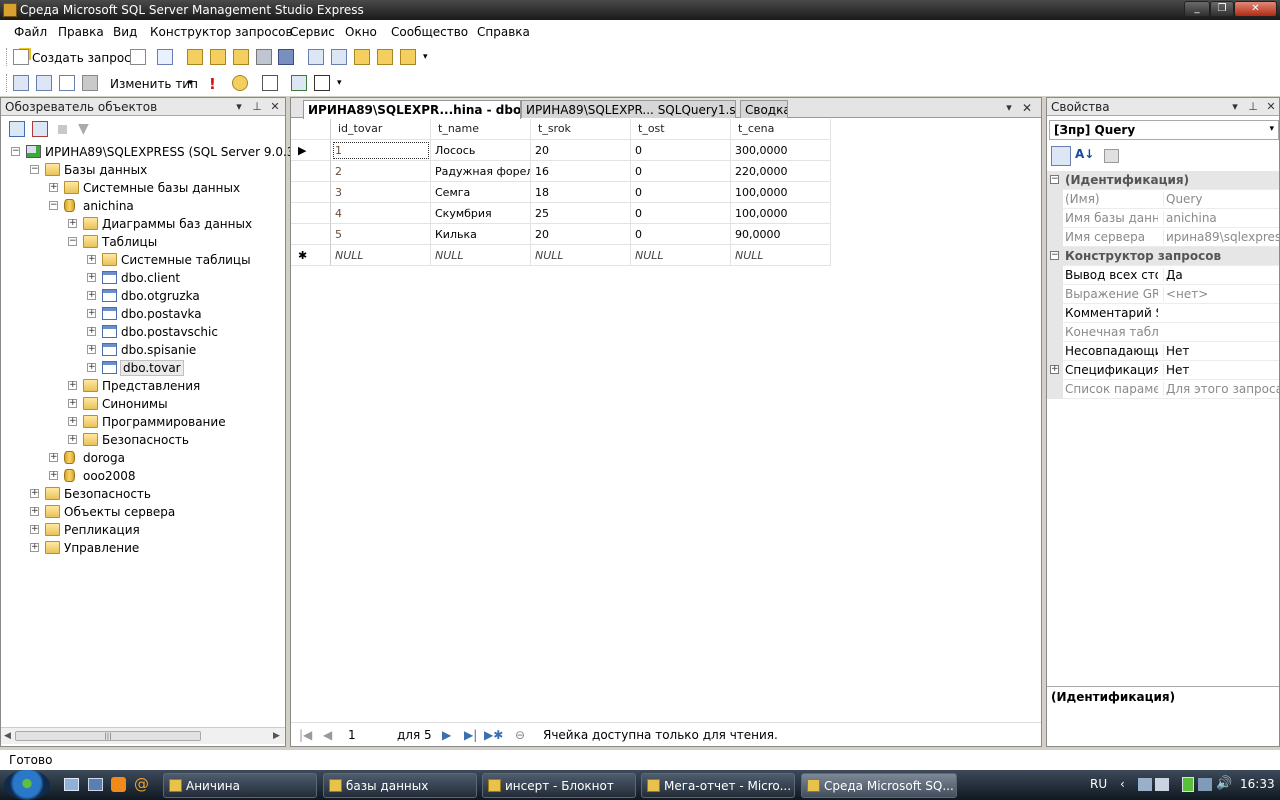  What do you see at coordinates (1163, 237) in the screenshot?
I see `property-row: Имя сервера ирина89\sqlexpress` at bounding box center [1163, 237].